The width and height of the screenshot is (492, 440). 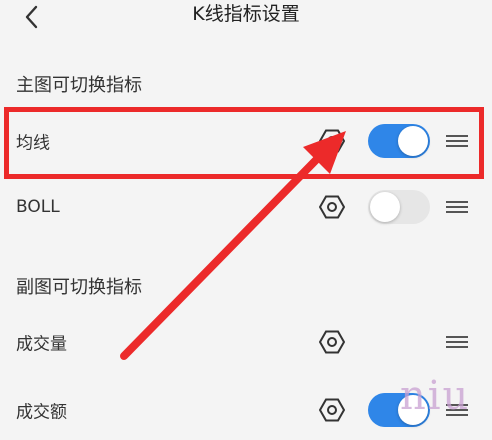 What do you see at coordinates (246, 14) in the screenshot?
I see `page-title: K线指标设置` at bounding box center [246, 14].